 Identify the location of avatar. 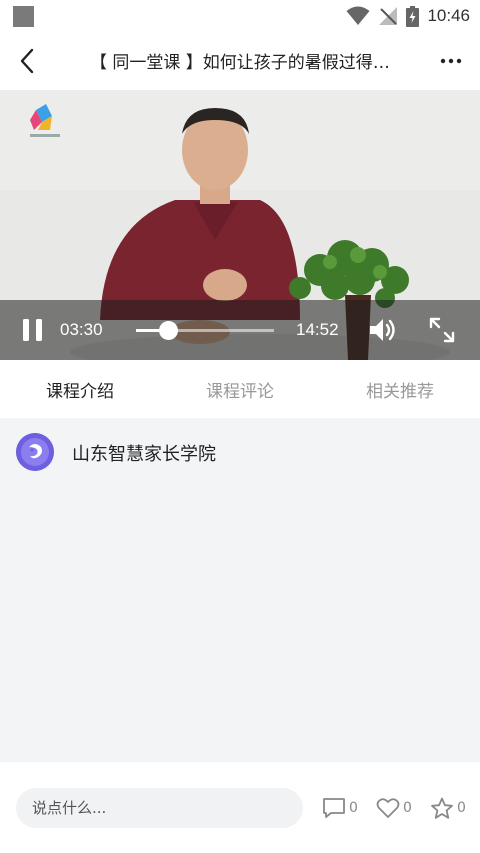
(35, 452).